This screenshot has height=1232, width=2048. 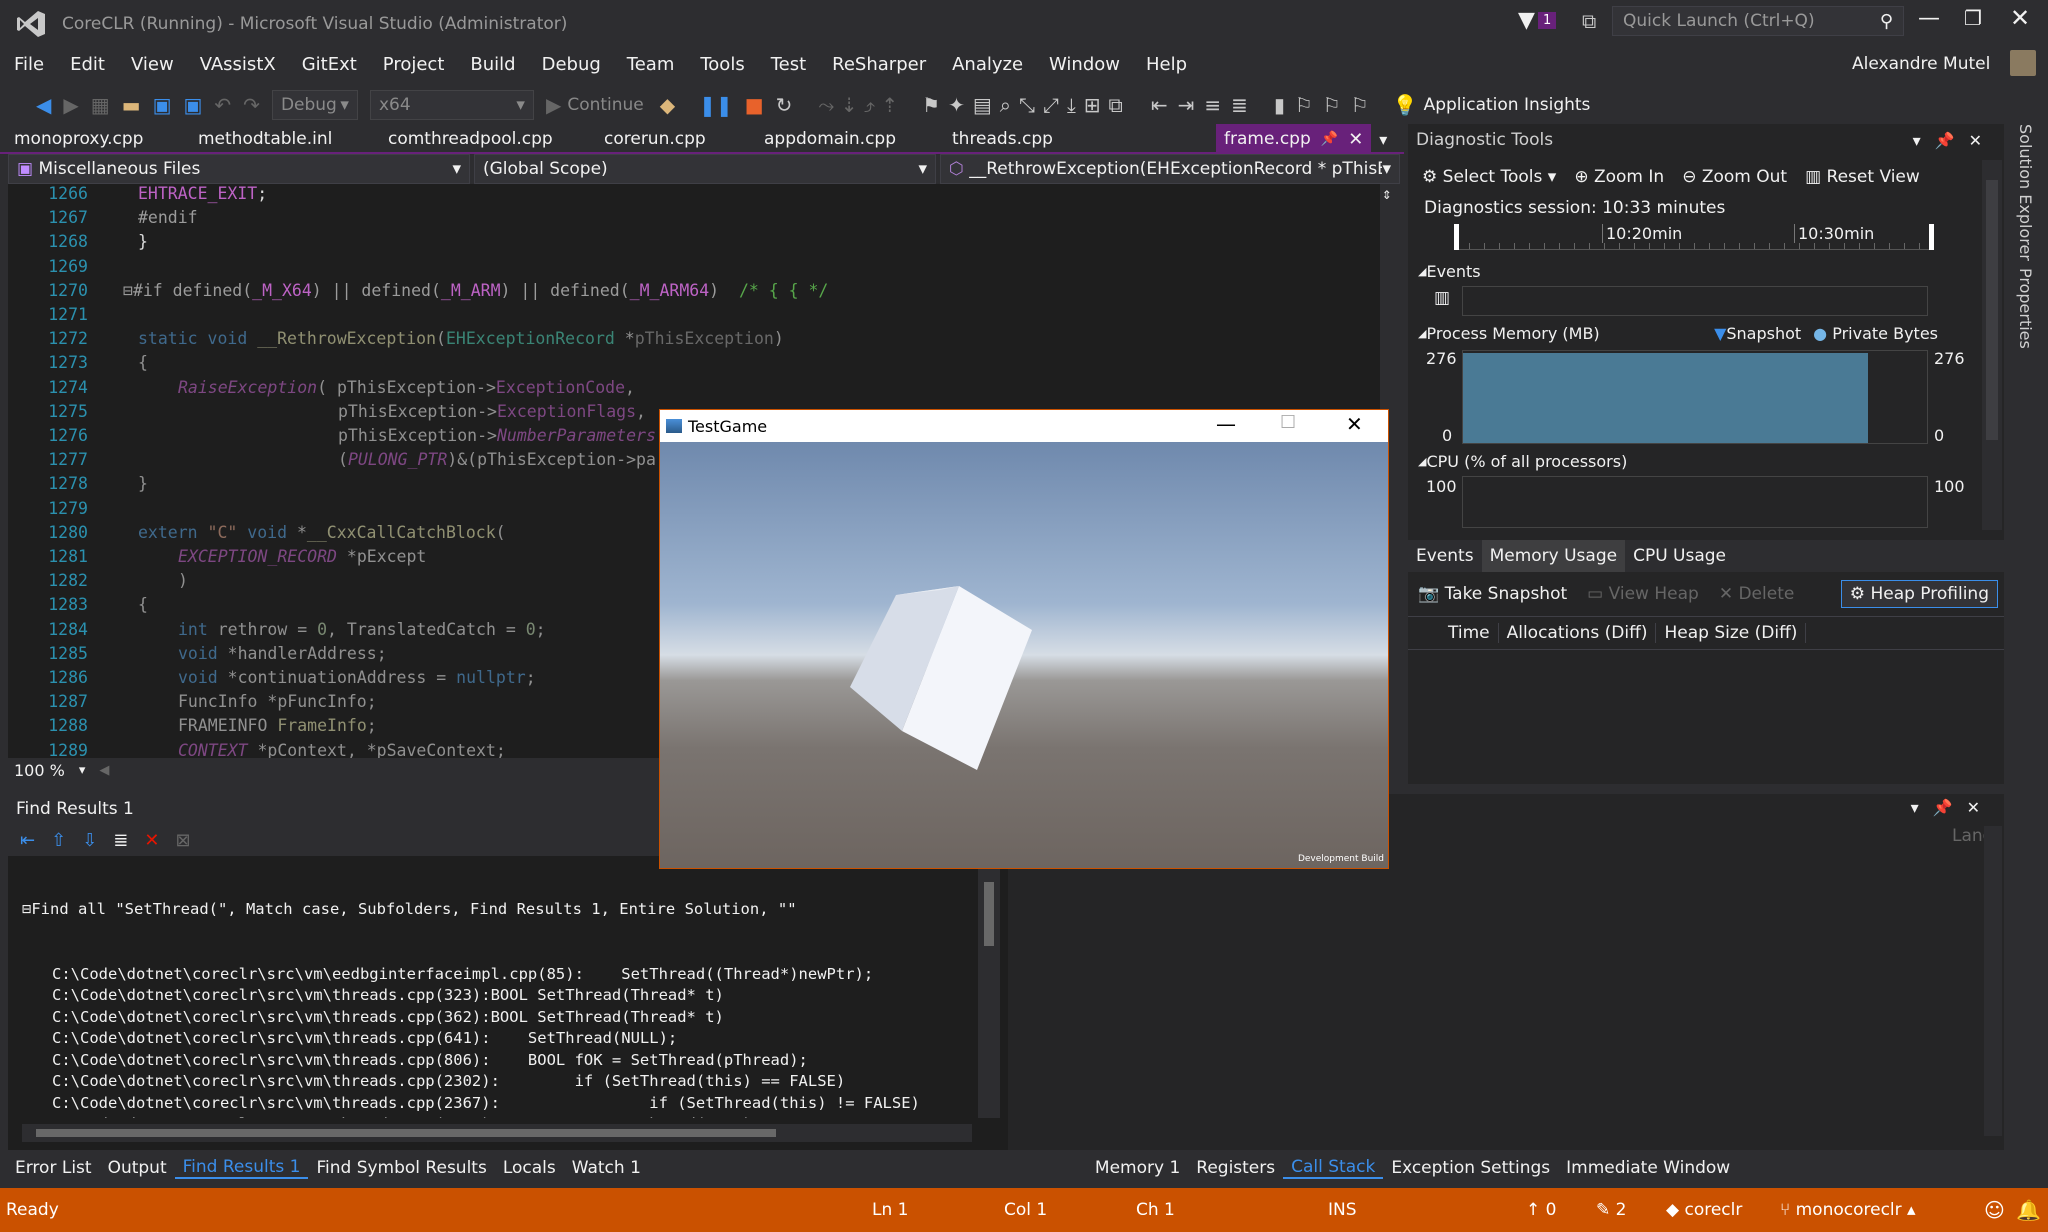 I want to click on zoom-level: 100 %, so click(x=39, y=770).